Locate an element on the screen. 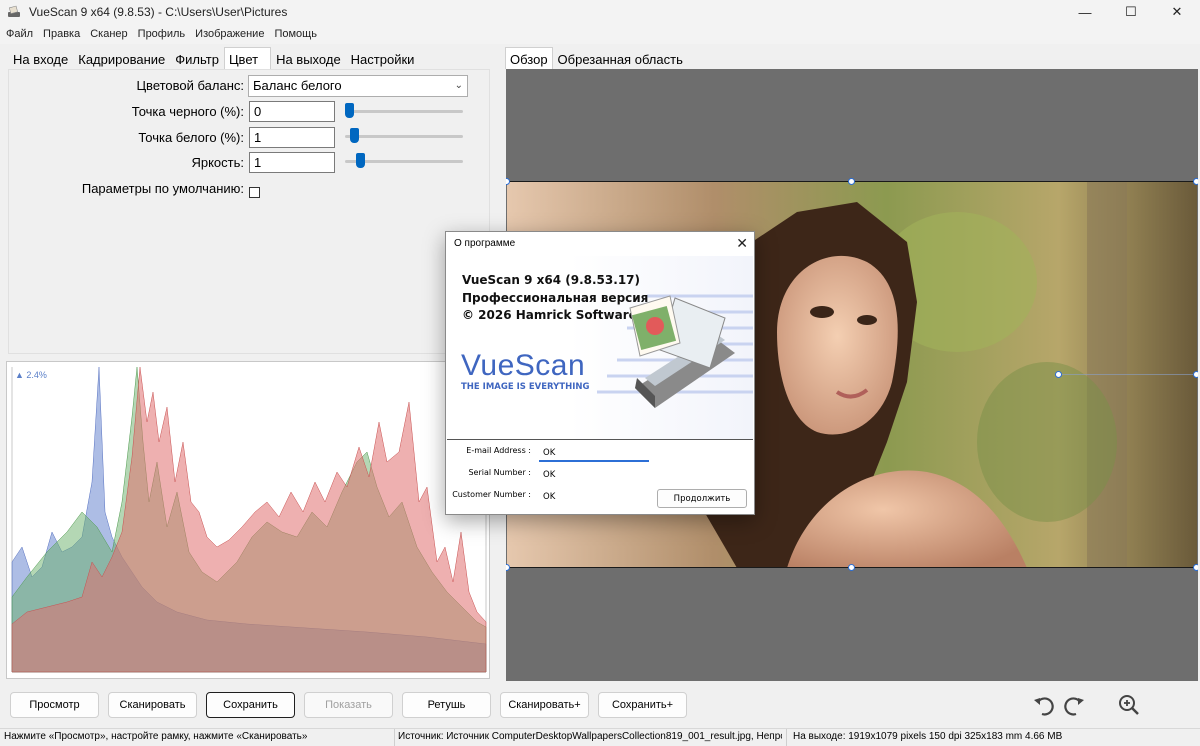  brightness-input: 1 is located at coordinates (292, 162).